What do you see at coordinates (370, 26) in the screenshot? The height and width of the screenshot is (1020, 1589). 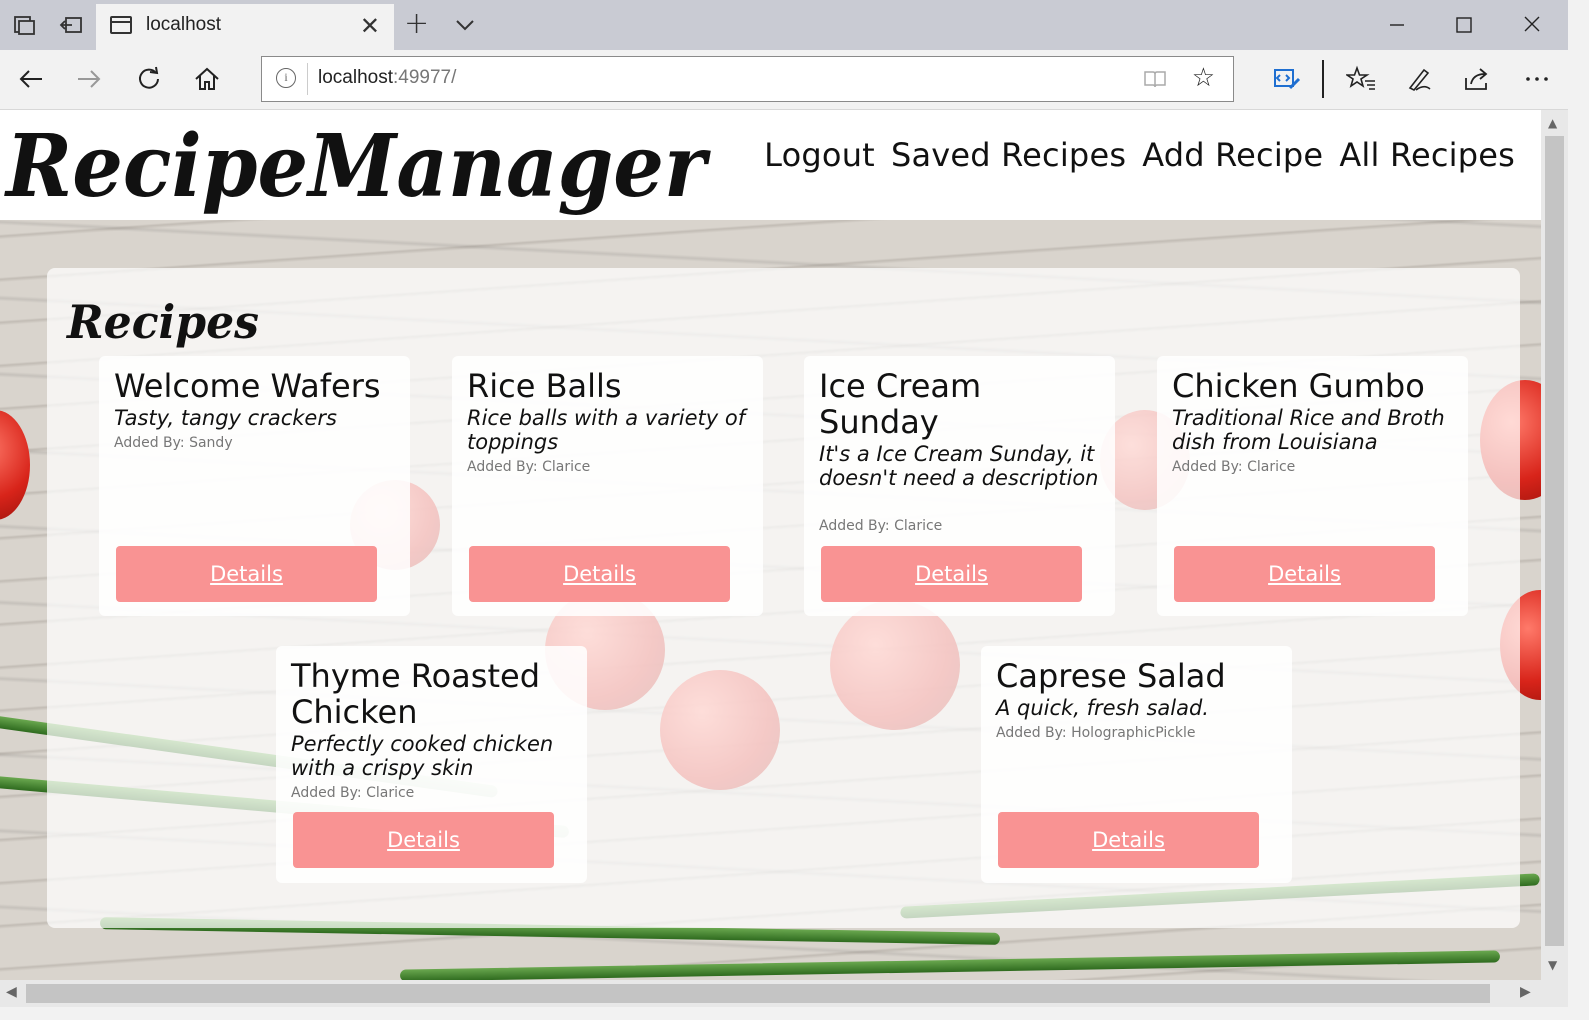 I see `close-icon: ✕` at bounding box center [370, 26].